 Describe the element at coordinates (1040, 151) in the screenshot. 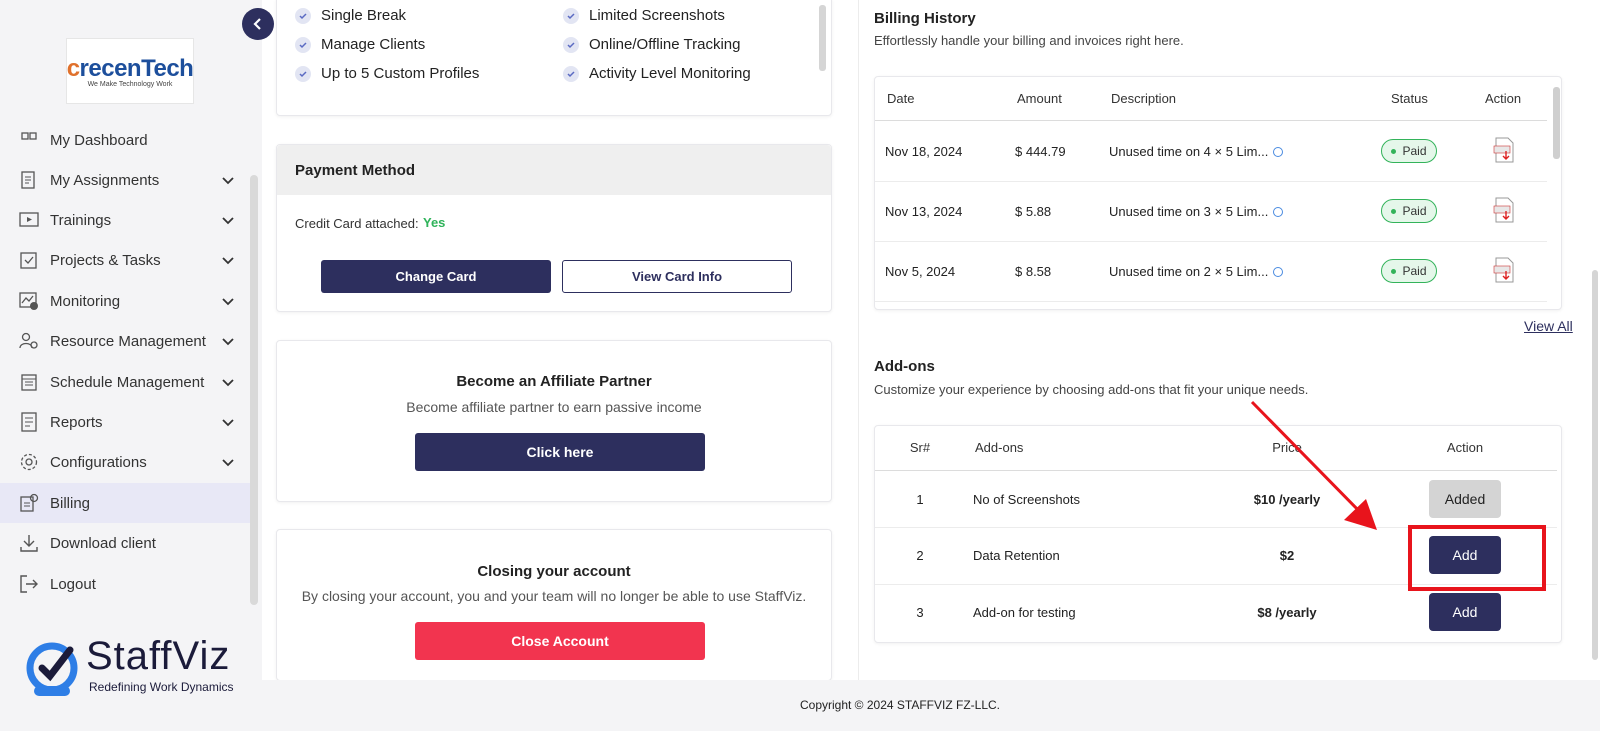

I see `billing-amount: $ 444.79` at that location.